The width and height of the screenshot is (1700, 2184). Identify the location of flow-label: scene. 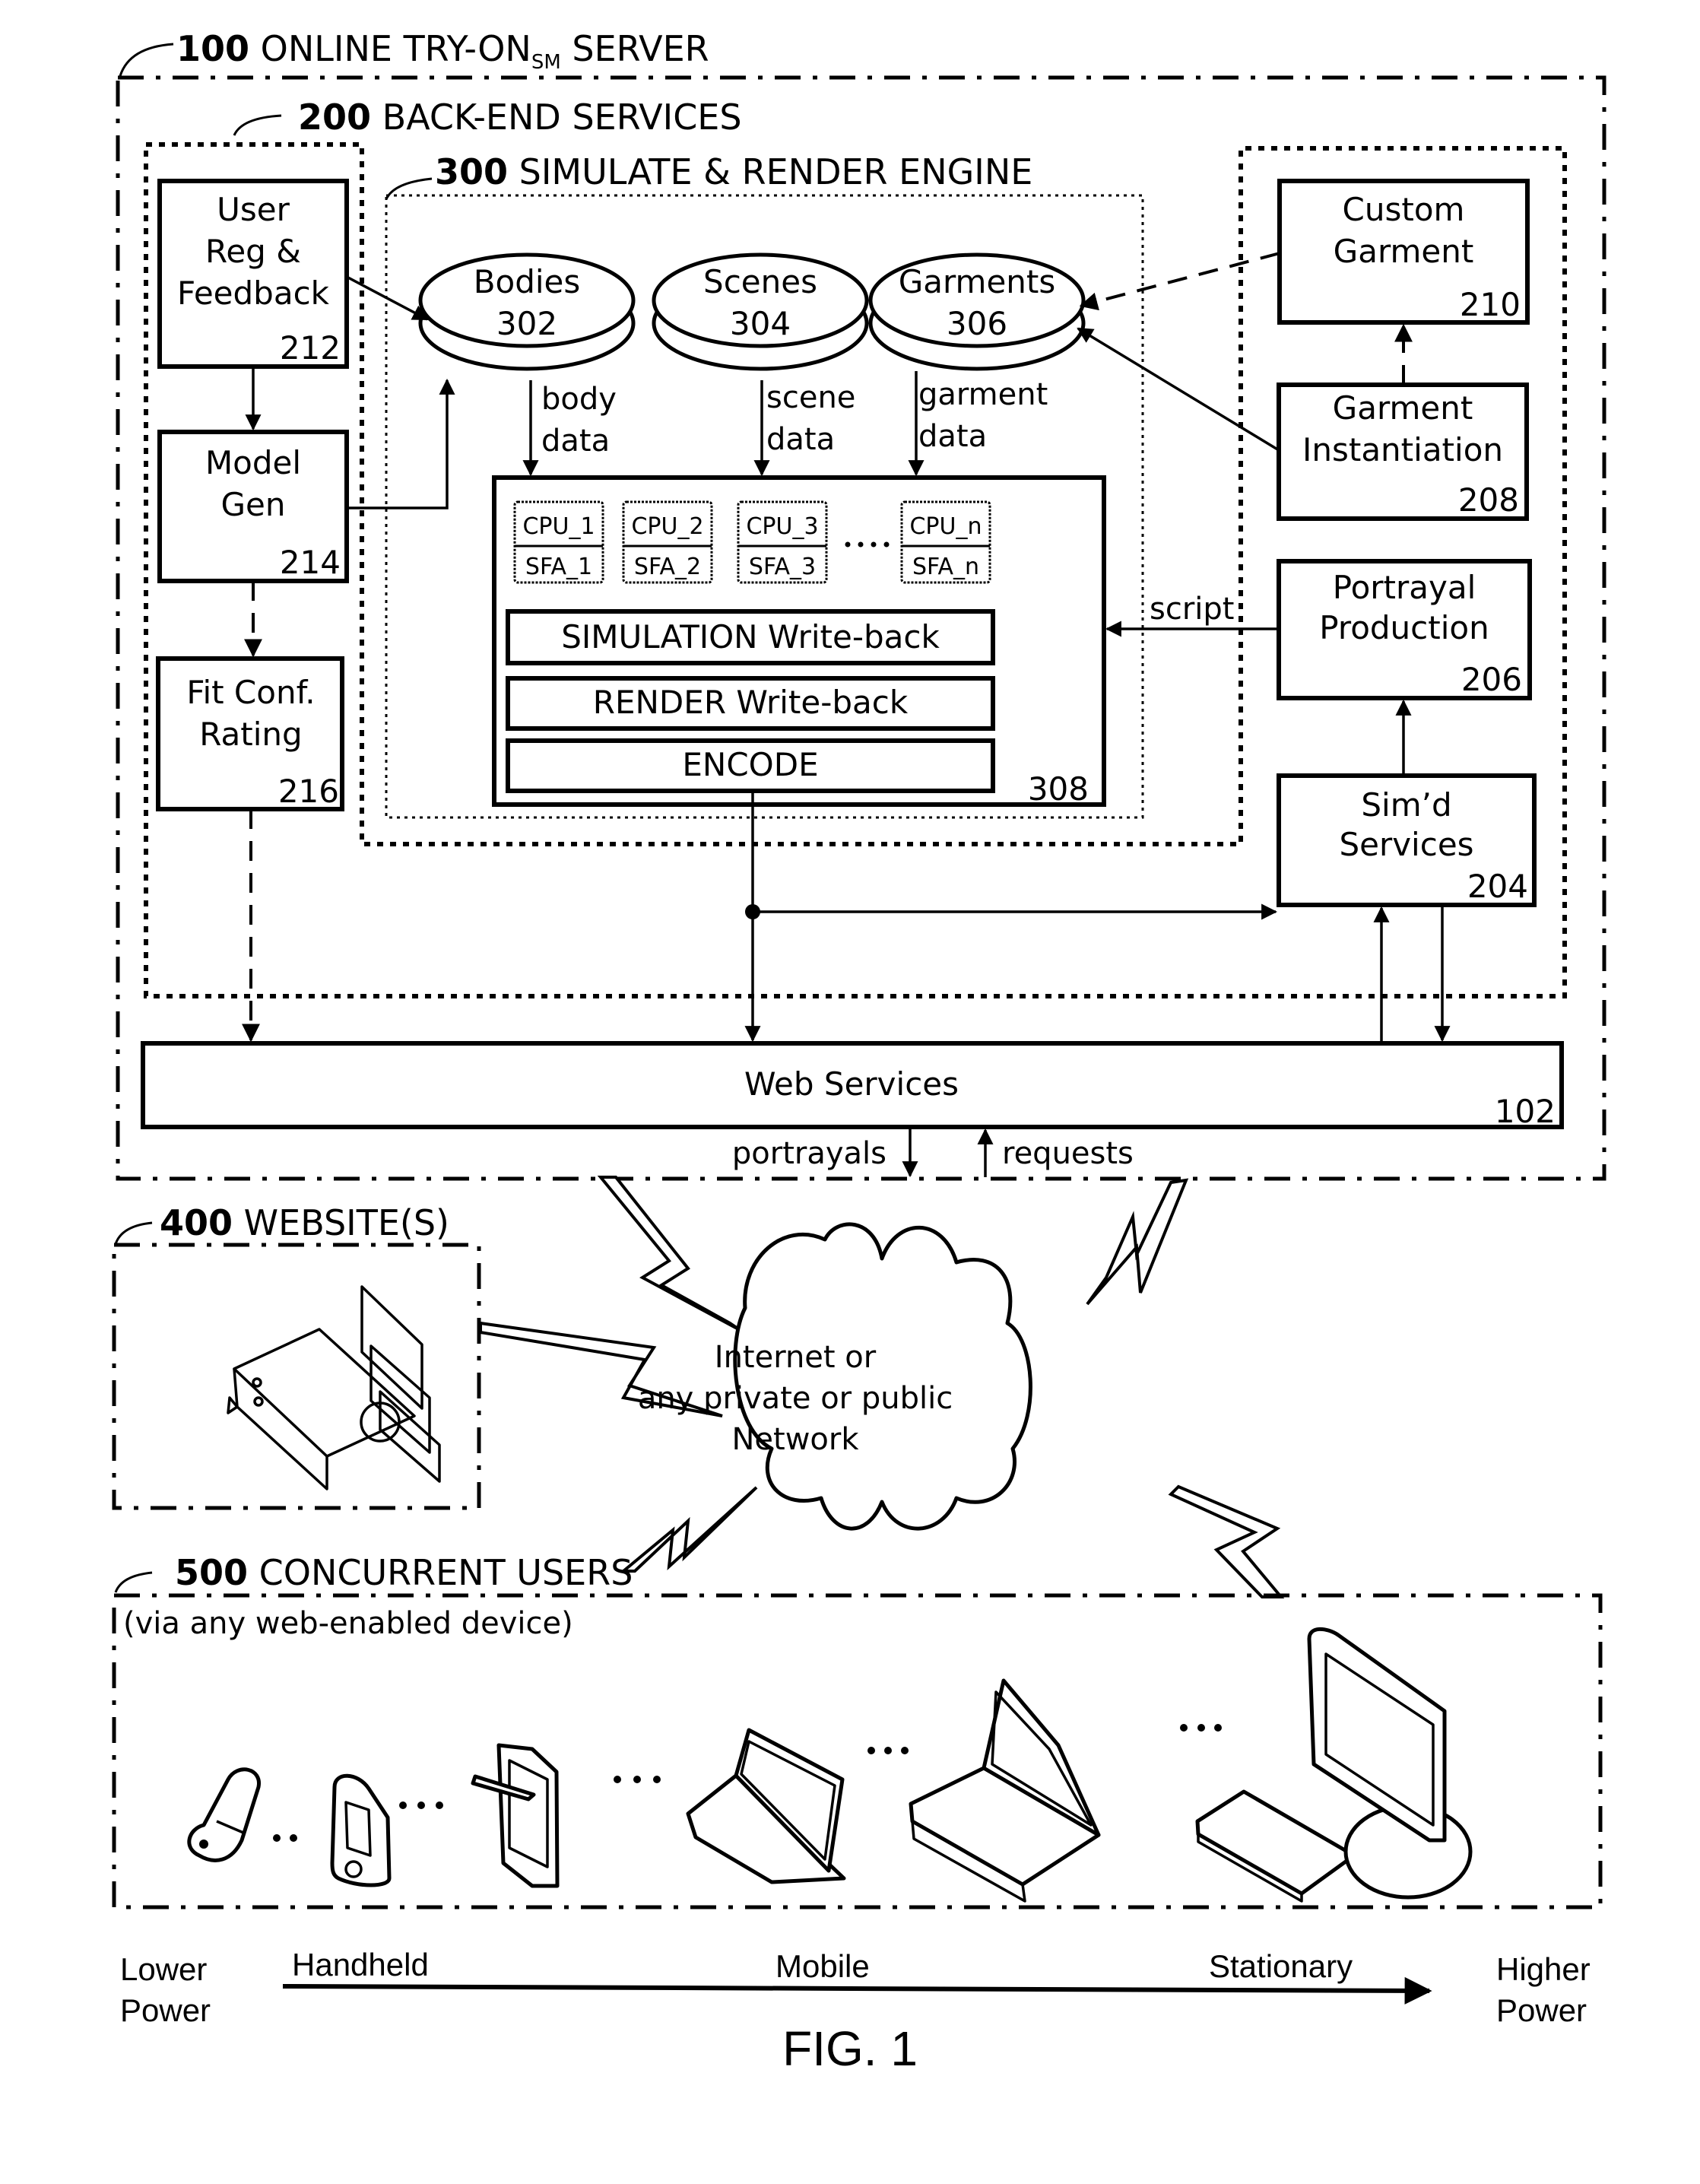
(810, 397).